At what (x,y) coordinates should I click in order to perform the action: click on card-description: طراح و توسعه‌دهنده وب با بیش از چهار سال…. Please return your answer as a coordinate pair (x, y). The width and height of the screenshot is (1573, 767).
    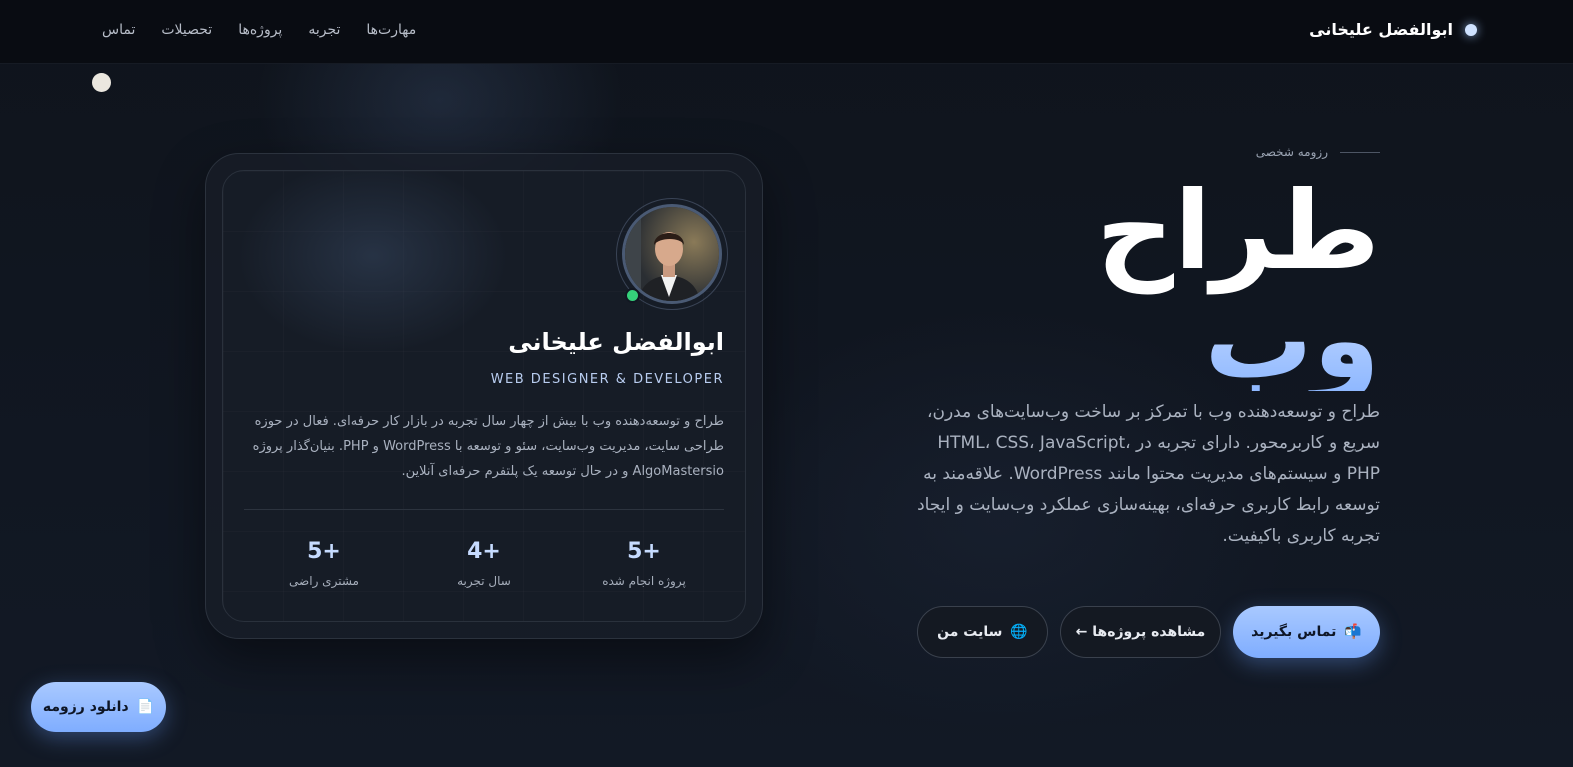
    Looking at the image, I should click on (488, 446).